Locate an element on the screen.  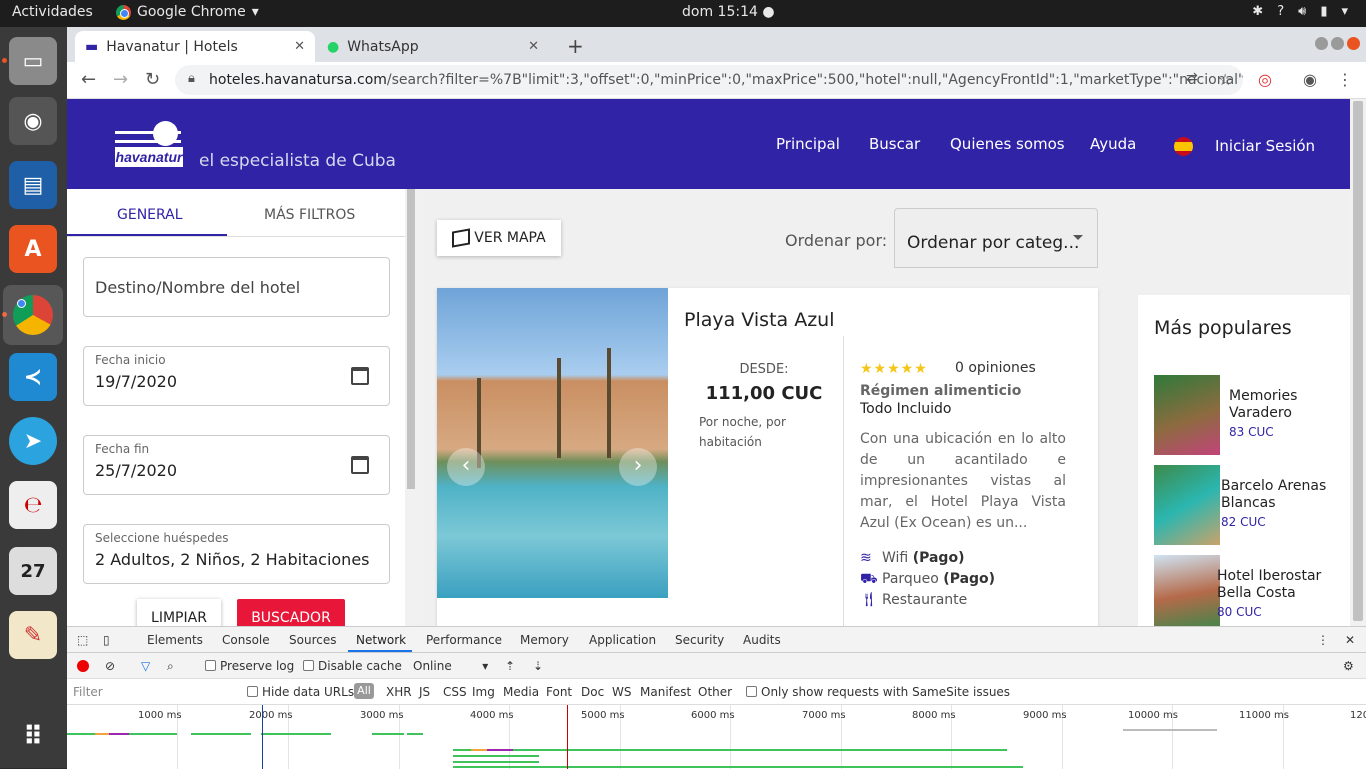
record-button is located at coordinates (83, 666).